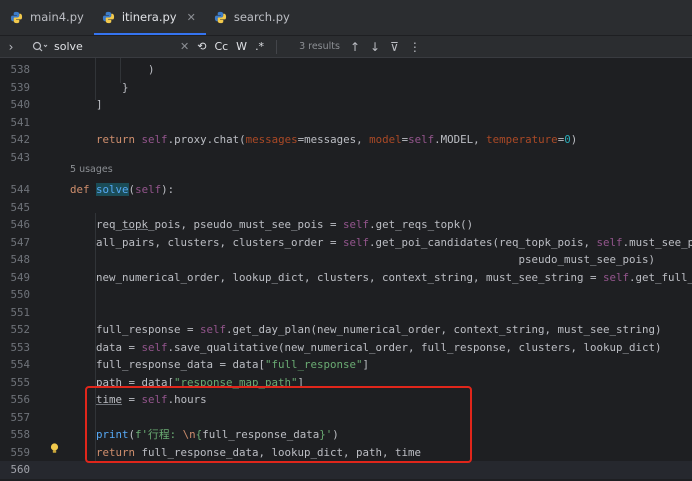 The image size is (692, 481). What do you see at coordinates (346, 18) in the screenshot?
I see `editor-tab-bar: main4.py itinera.py ✕ search.py` at bounding box center [346, 18].